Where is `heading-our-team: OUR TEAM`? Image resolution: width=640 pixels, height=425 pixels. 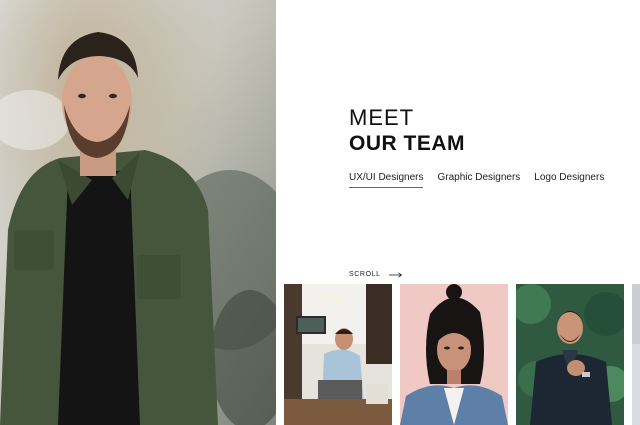
heading-our-team: OUR TEAM is located at coordinates (407, 143).